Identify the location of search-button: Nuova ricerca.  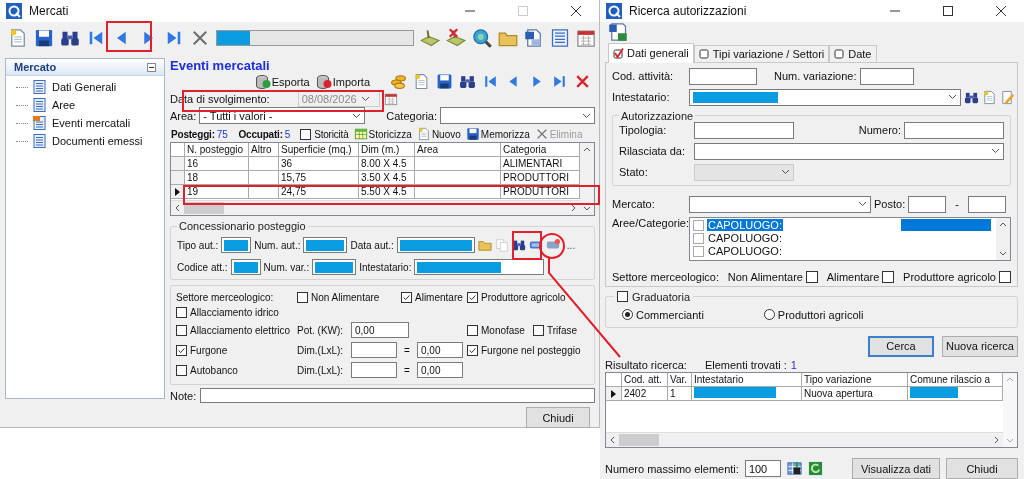
(980, 346).